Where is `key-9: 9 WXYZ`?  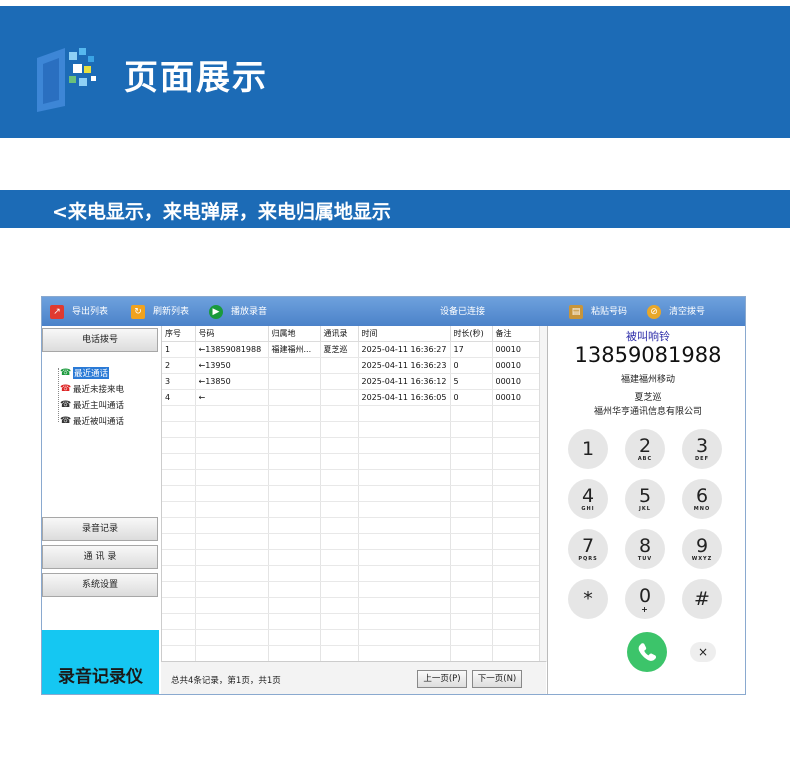 key-9: 9 WXYZ is located at coordinates (702, 549).